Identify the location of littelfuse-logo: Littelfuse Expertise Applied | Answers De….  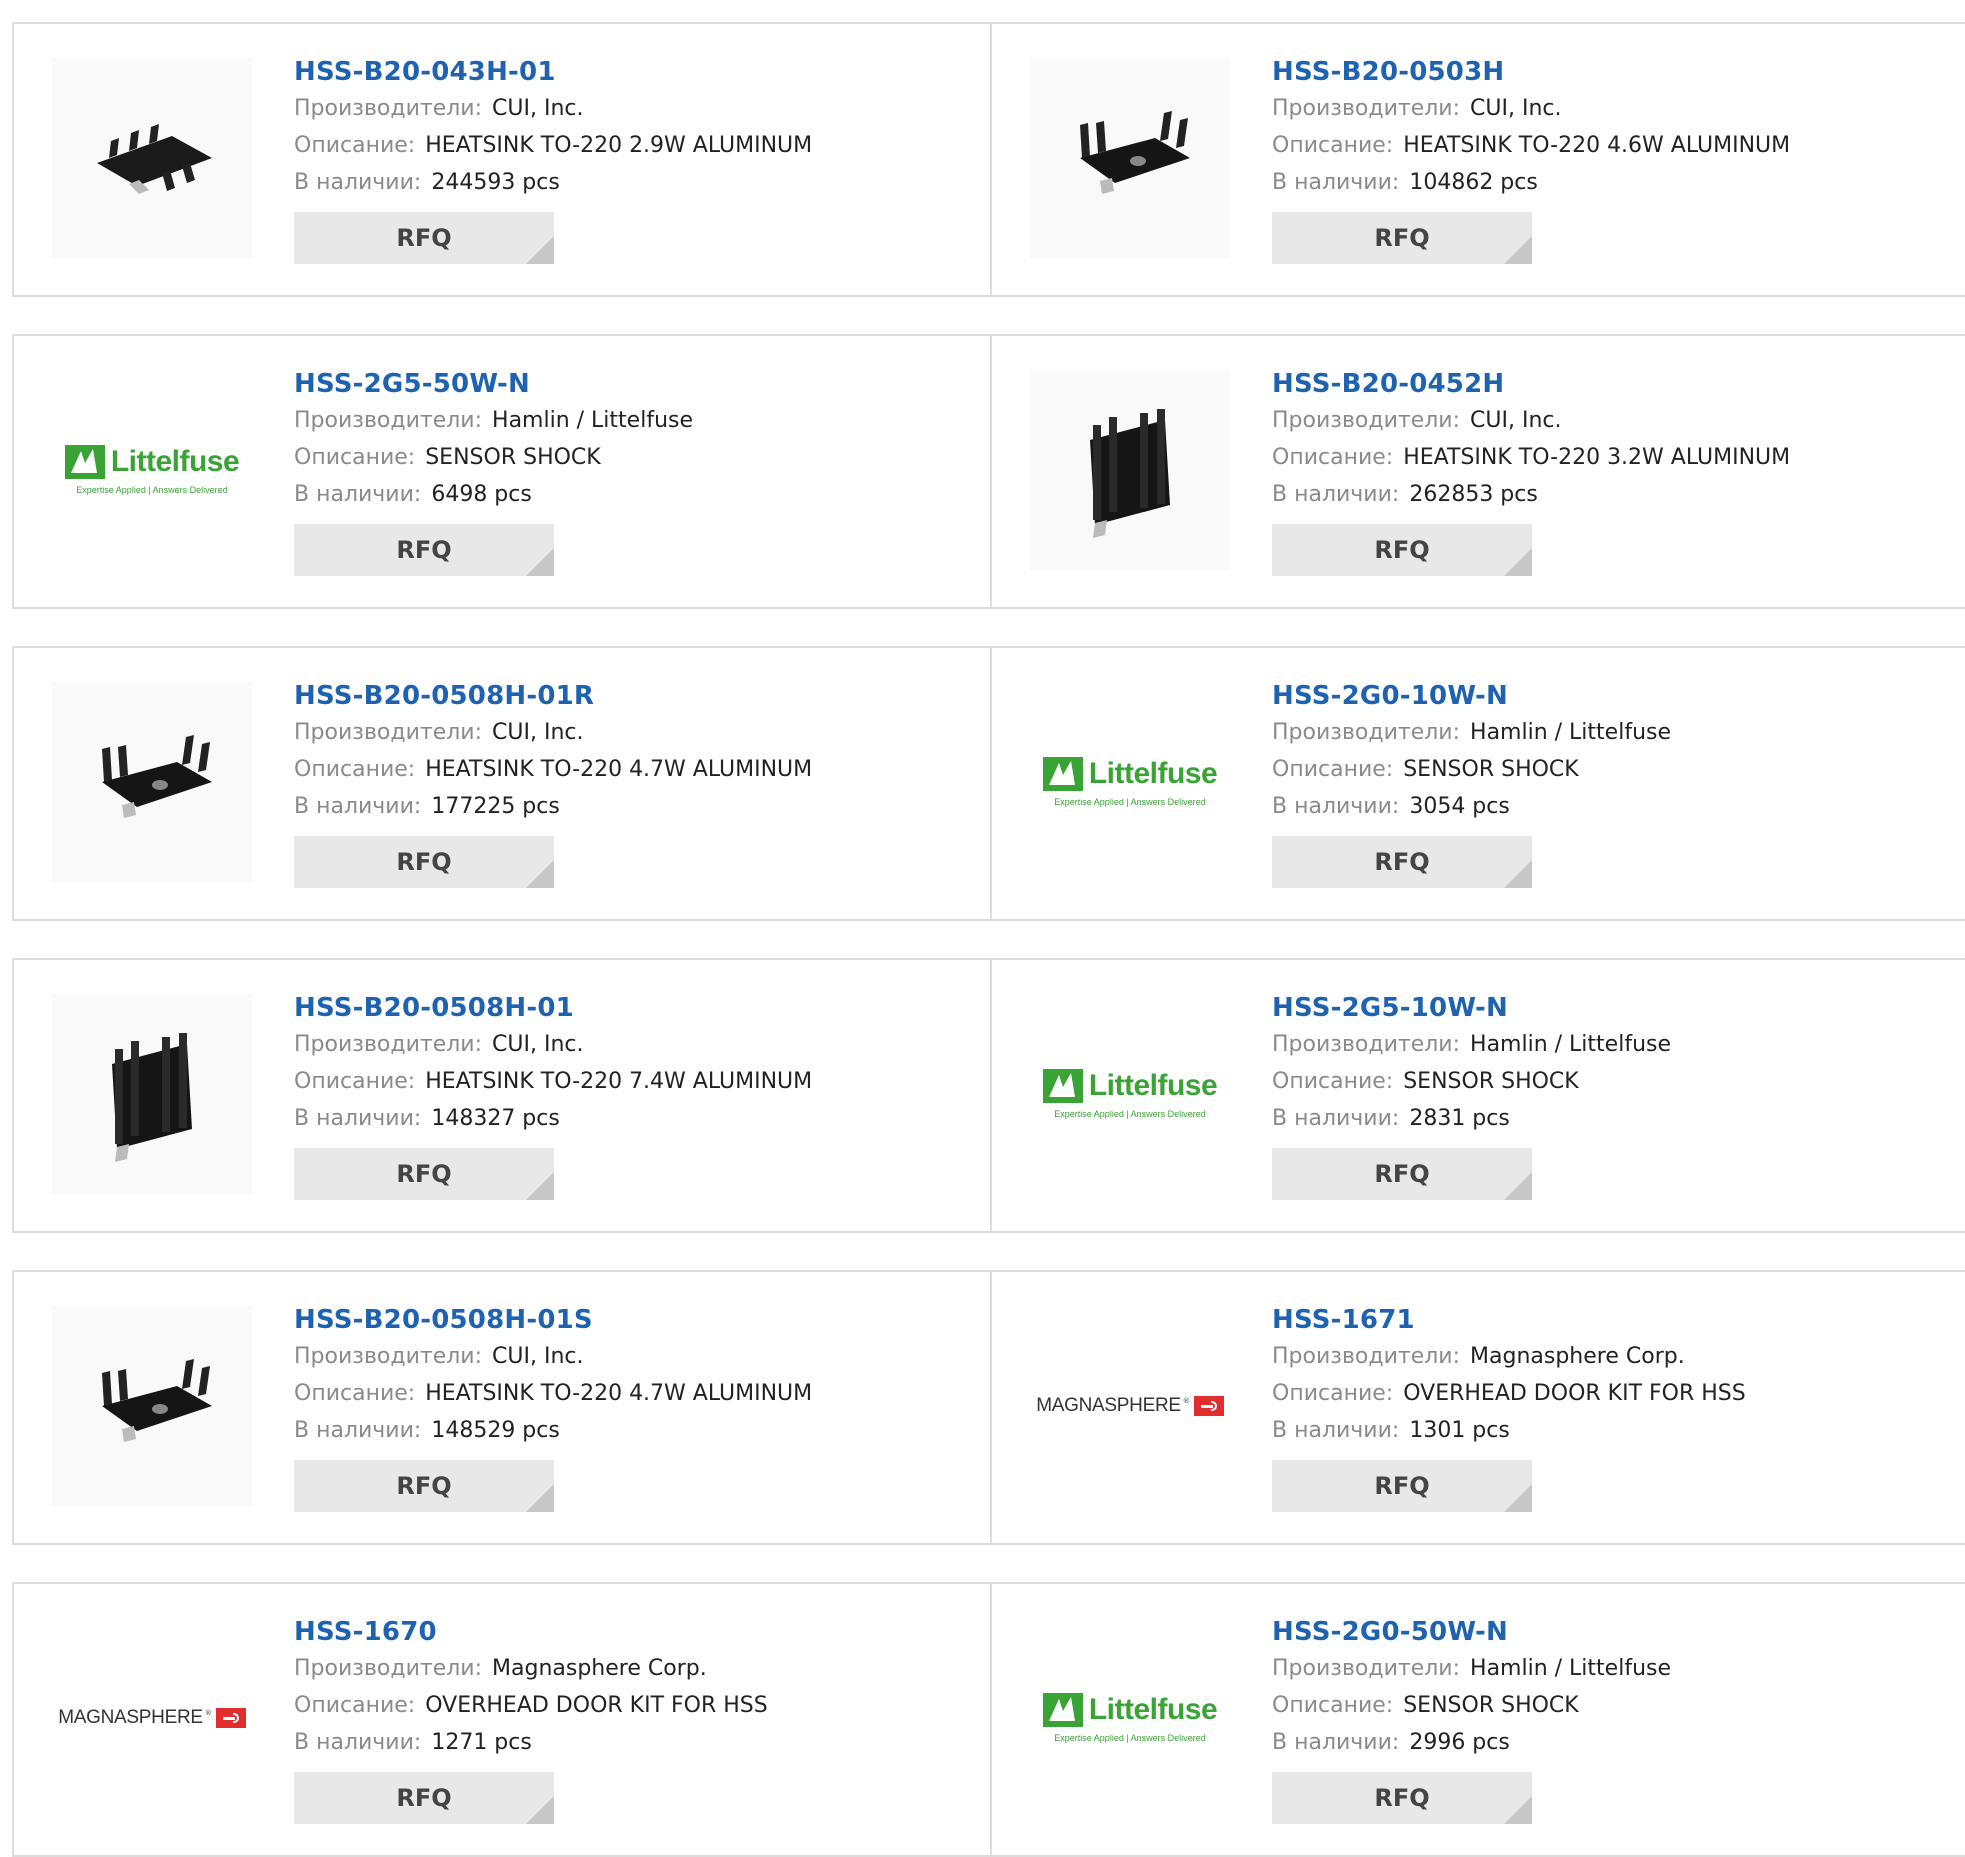
(1130, 1718).